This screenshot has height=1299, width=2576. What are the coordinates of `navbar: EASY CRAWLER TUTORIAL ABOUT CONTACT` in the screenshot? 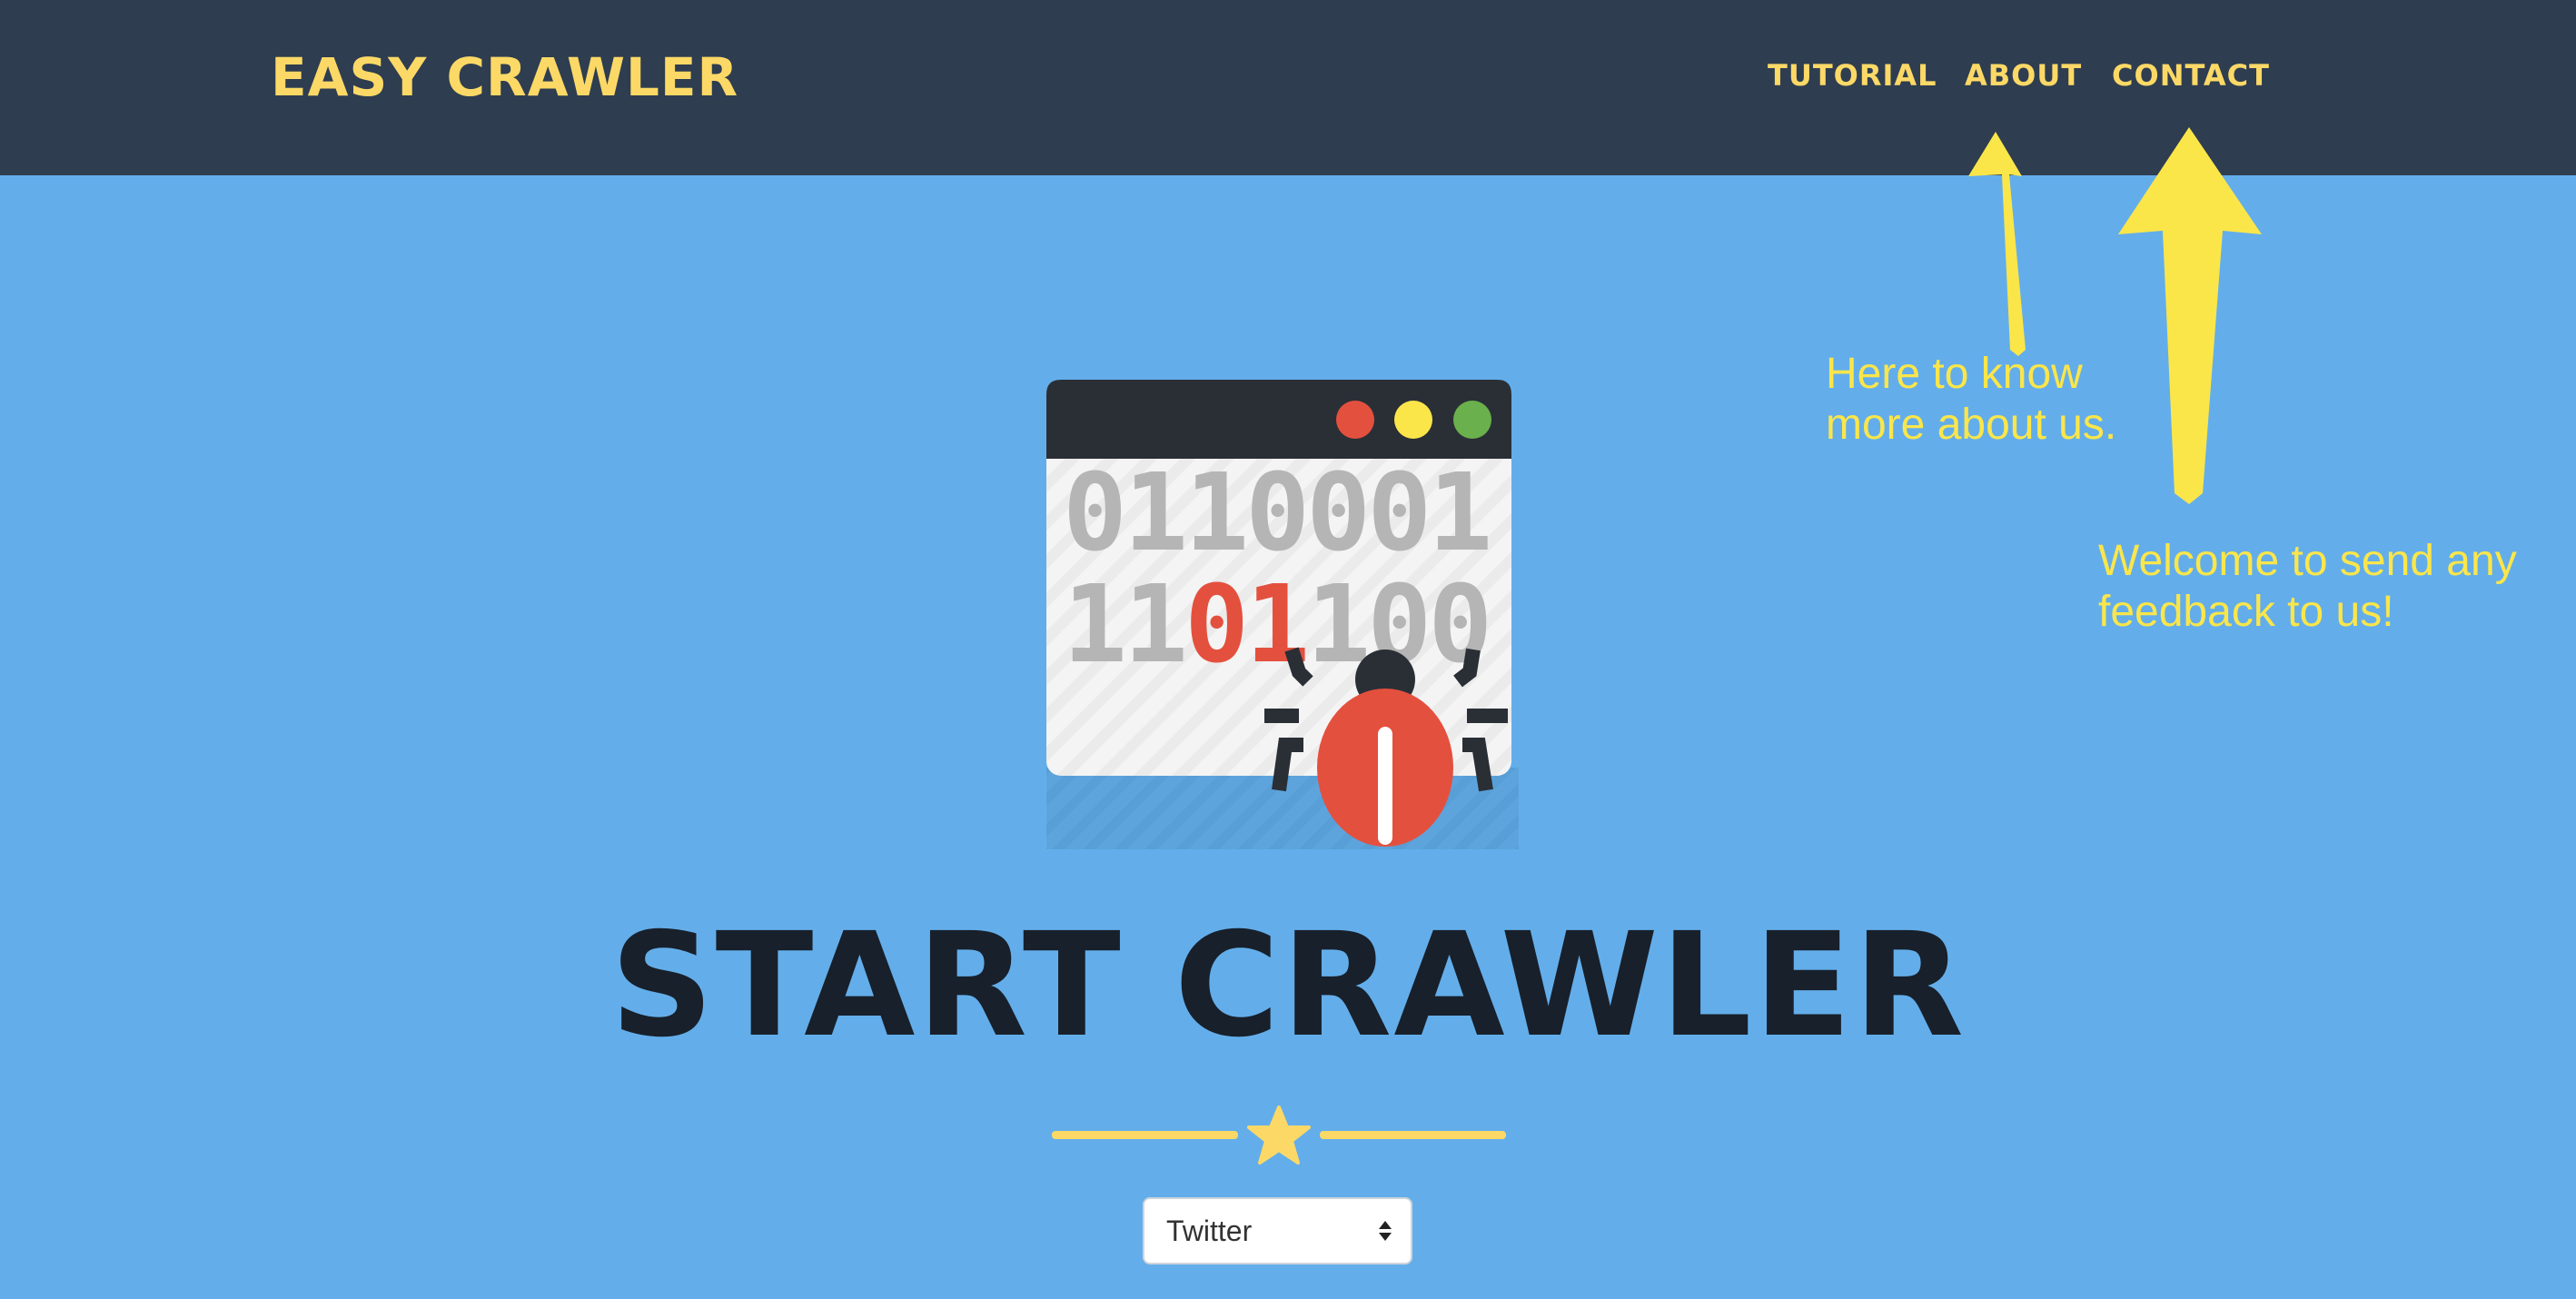 It's located at (1288, 87).